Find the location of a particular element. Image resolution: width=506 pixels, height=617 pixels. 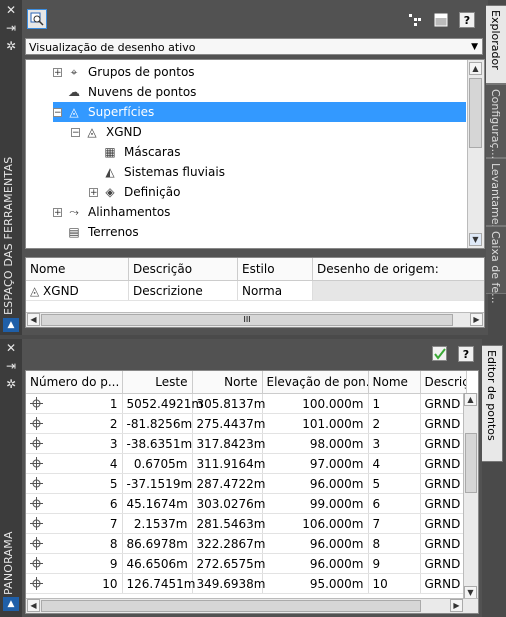

tree-view-icon is located at coordinates (415, 20).